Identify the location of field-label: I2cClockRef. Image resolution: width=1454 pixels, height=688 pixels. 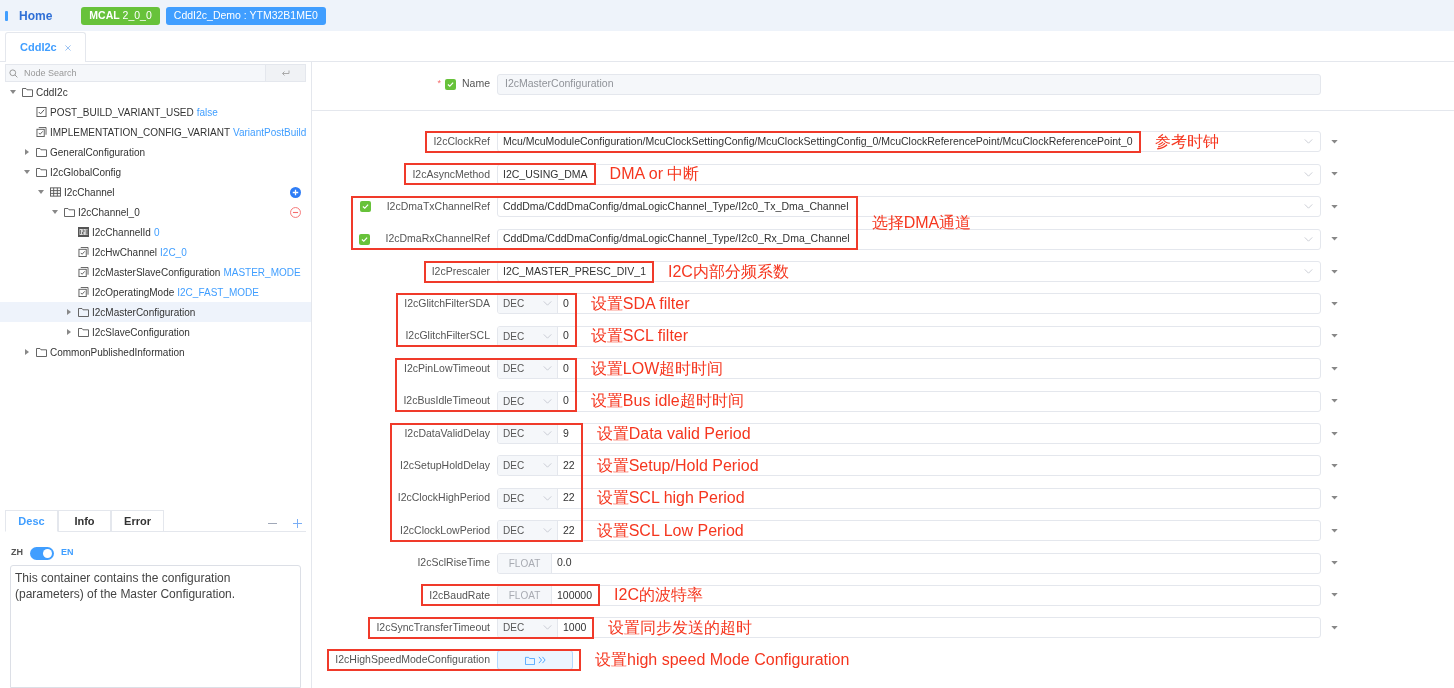
(461, 142).